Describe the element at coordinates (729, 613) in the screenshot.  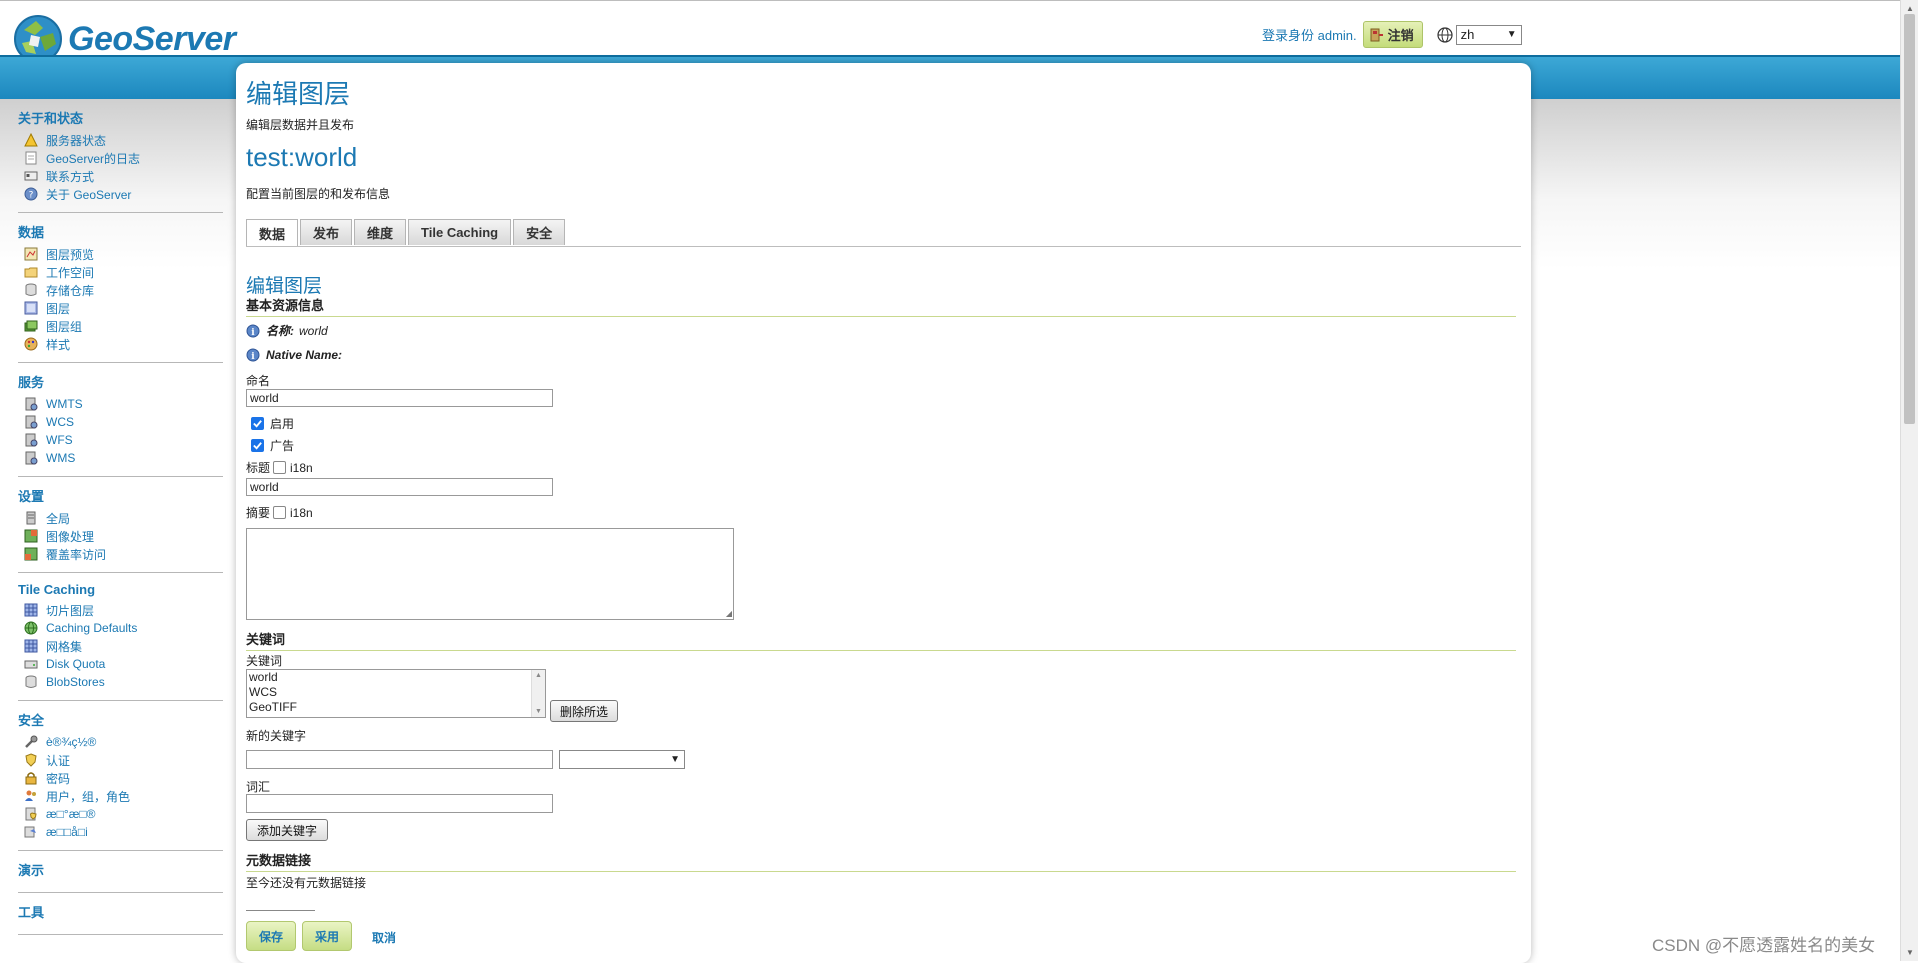
I see `resize-handle-icon: ◢` at that location.